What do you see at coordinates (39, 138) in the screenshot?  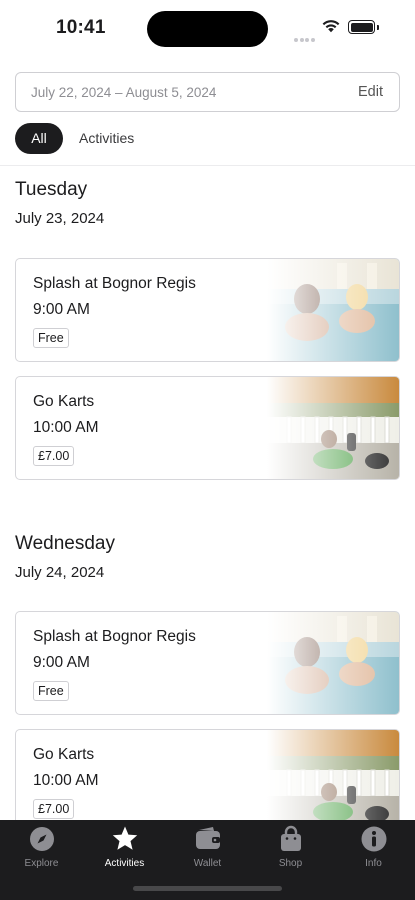 I see `filter-all-chip: All` at bounding box center [39, 138].